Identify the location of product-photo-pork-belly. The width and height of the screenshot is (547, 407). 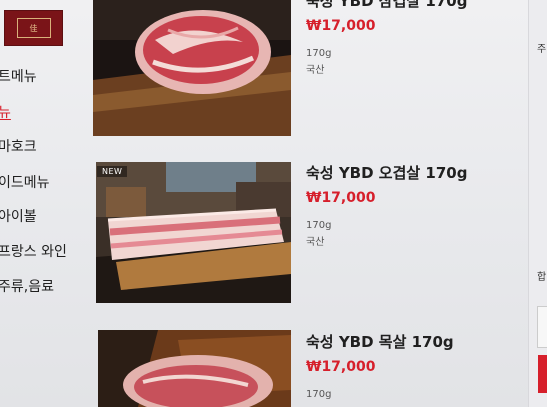
(192, 68).